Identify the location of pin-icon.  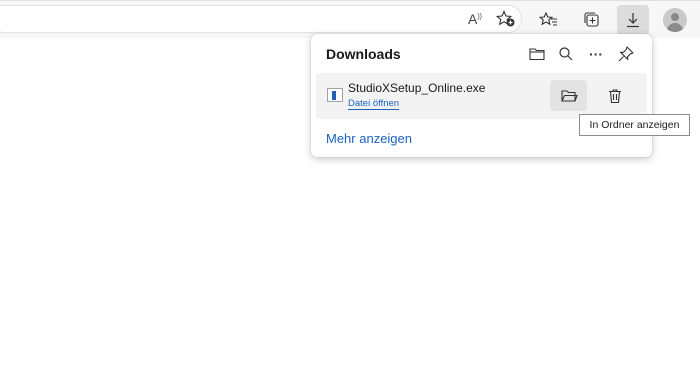
(626, 54).